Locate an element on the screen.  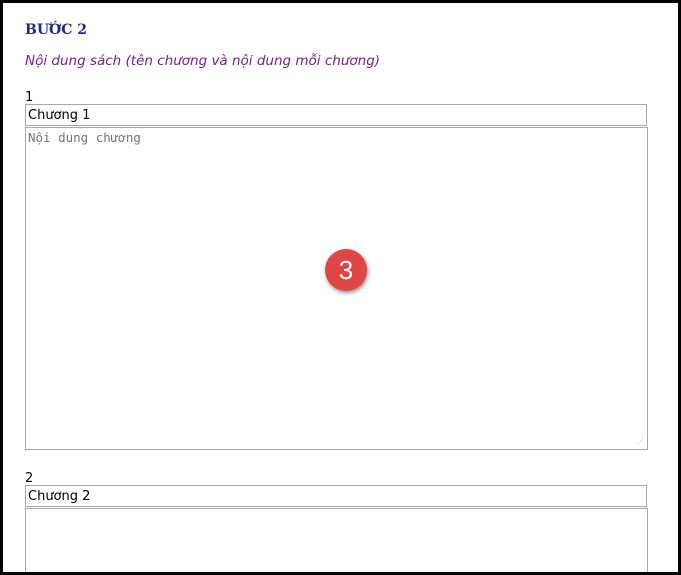
chapter-number: 1 is located at coordinates (29, 97).